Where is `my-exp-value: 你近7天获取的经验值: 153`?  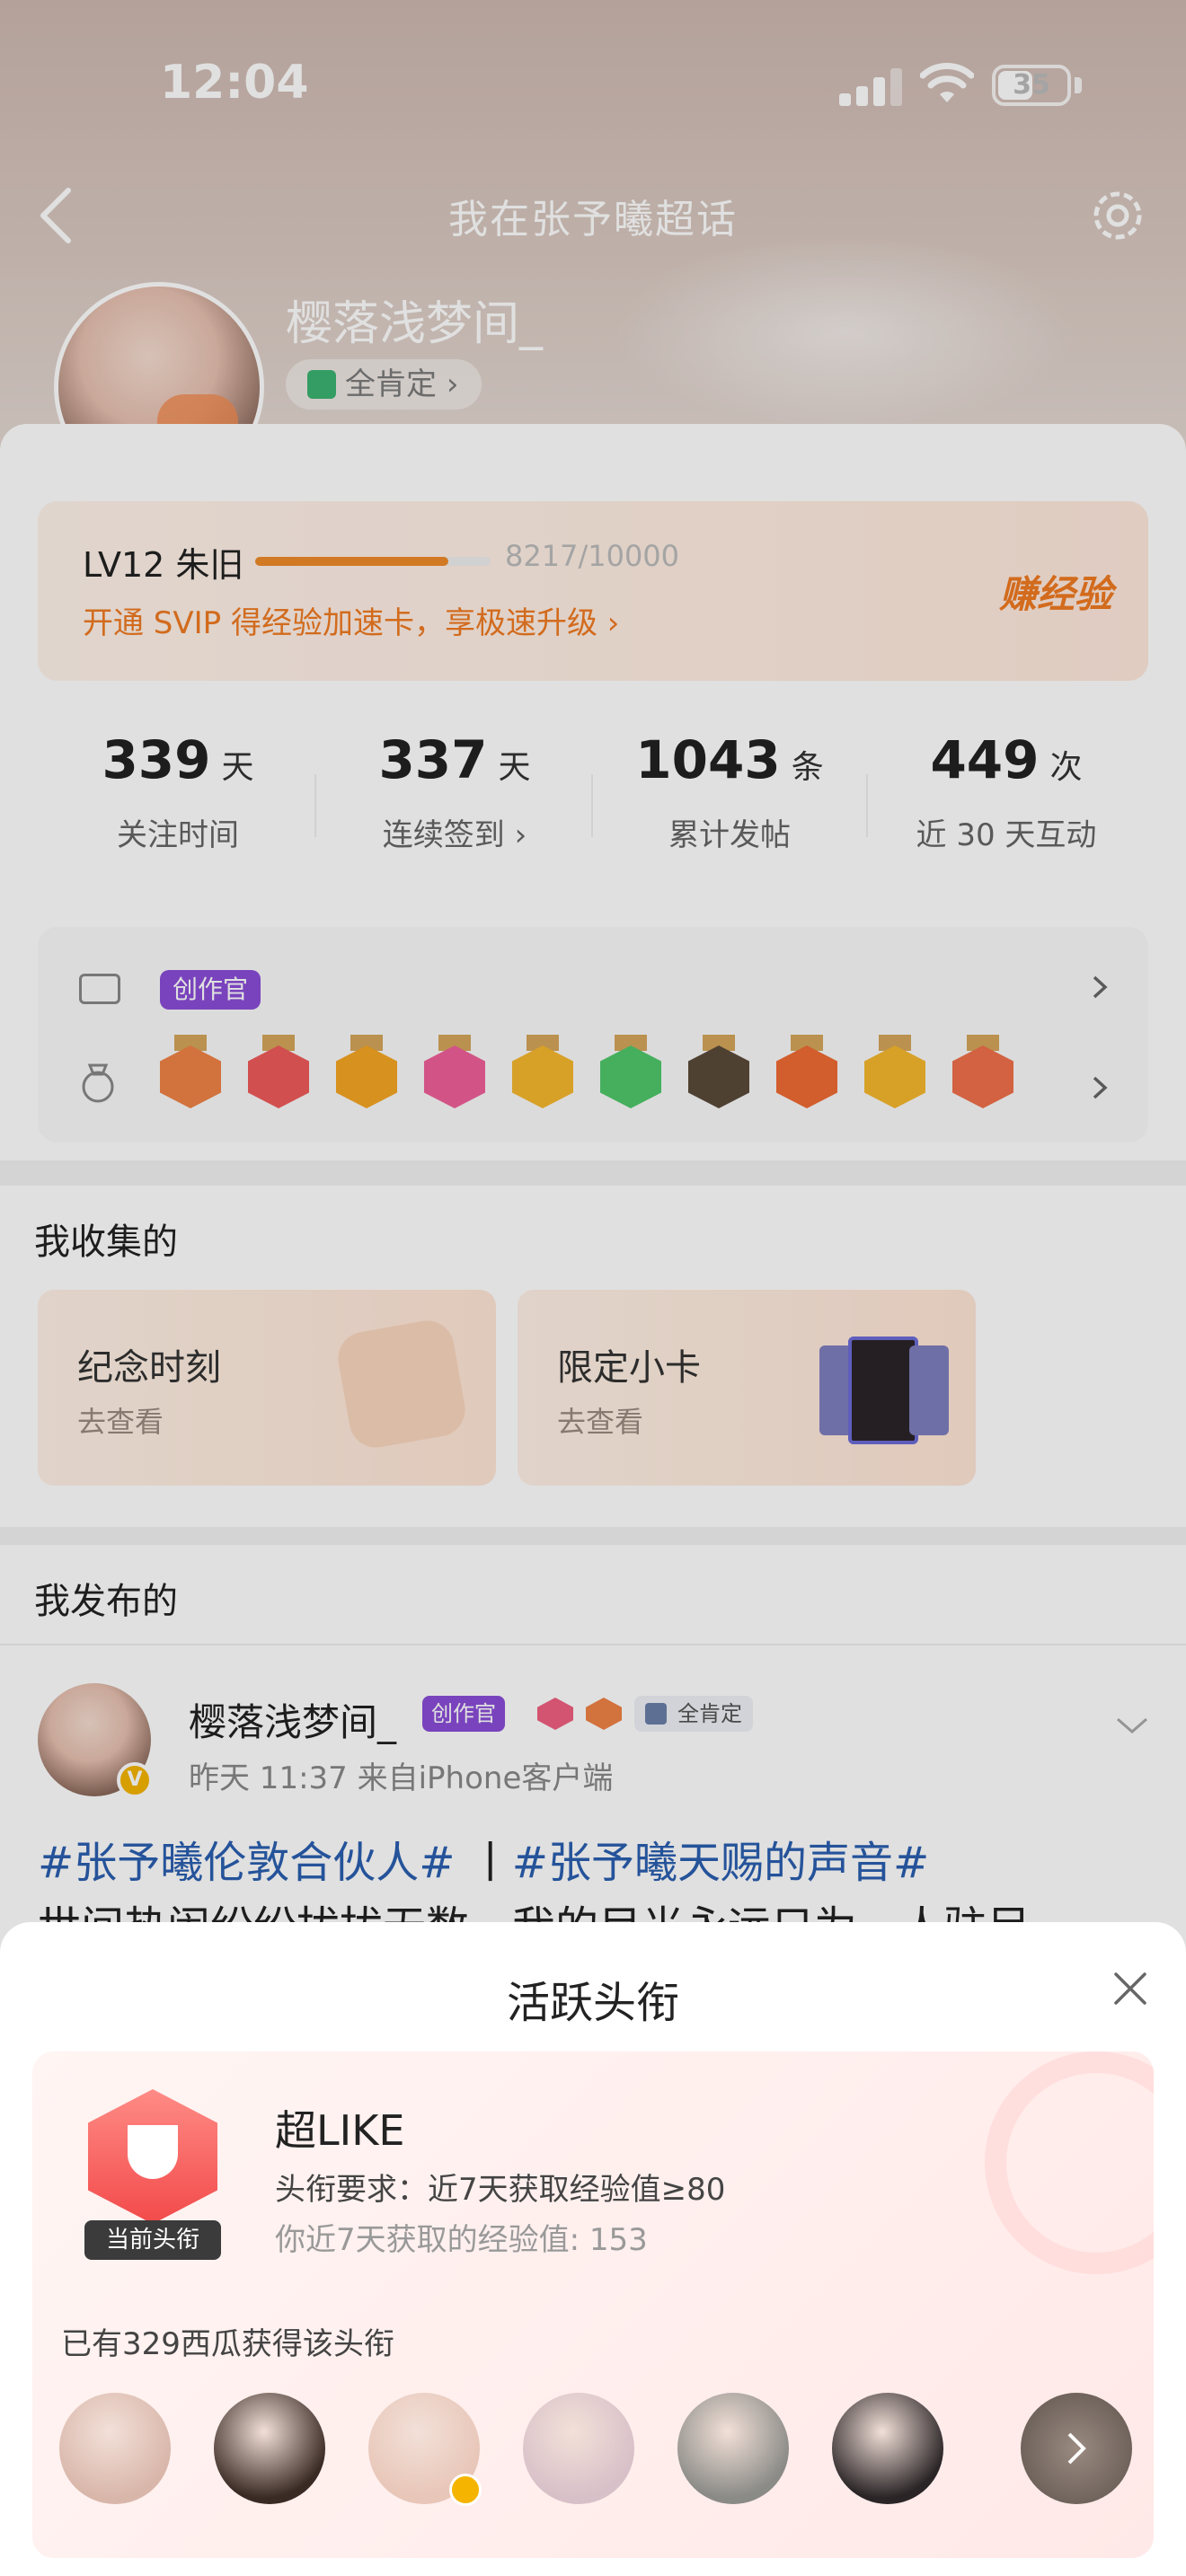 my-exp-value: 你近7天获取的经验值: 153 is located at coordinates (461, 2240).